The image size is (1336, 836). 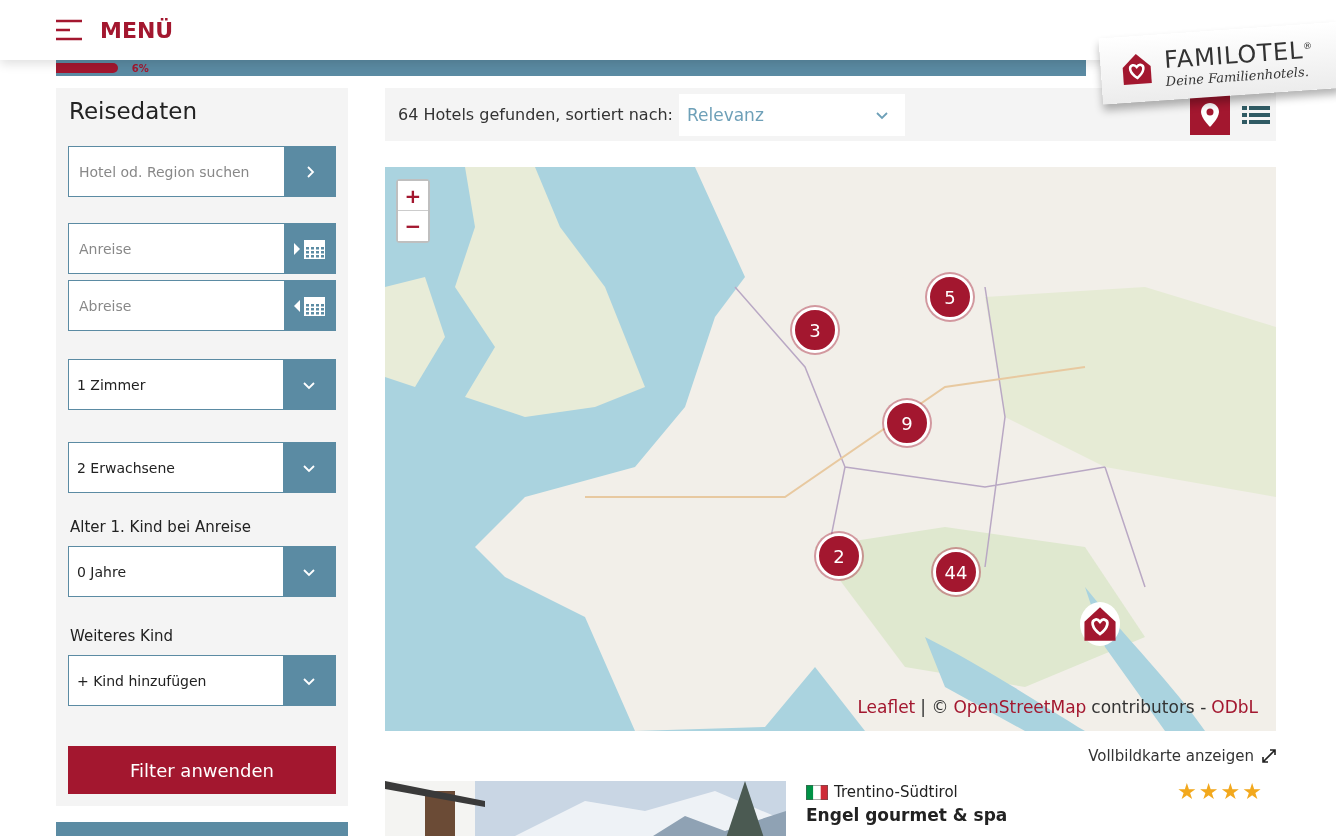 What do you see at coordinates (896, 792) in the screenshot?
I see `hotel-region: Trentino-Südtirol` at bounding box center [896, 792].